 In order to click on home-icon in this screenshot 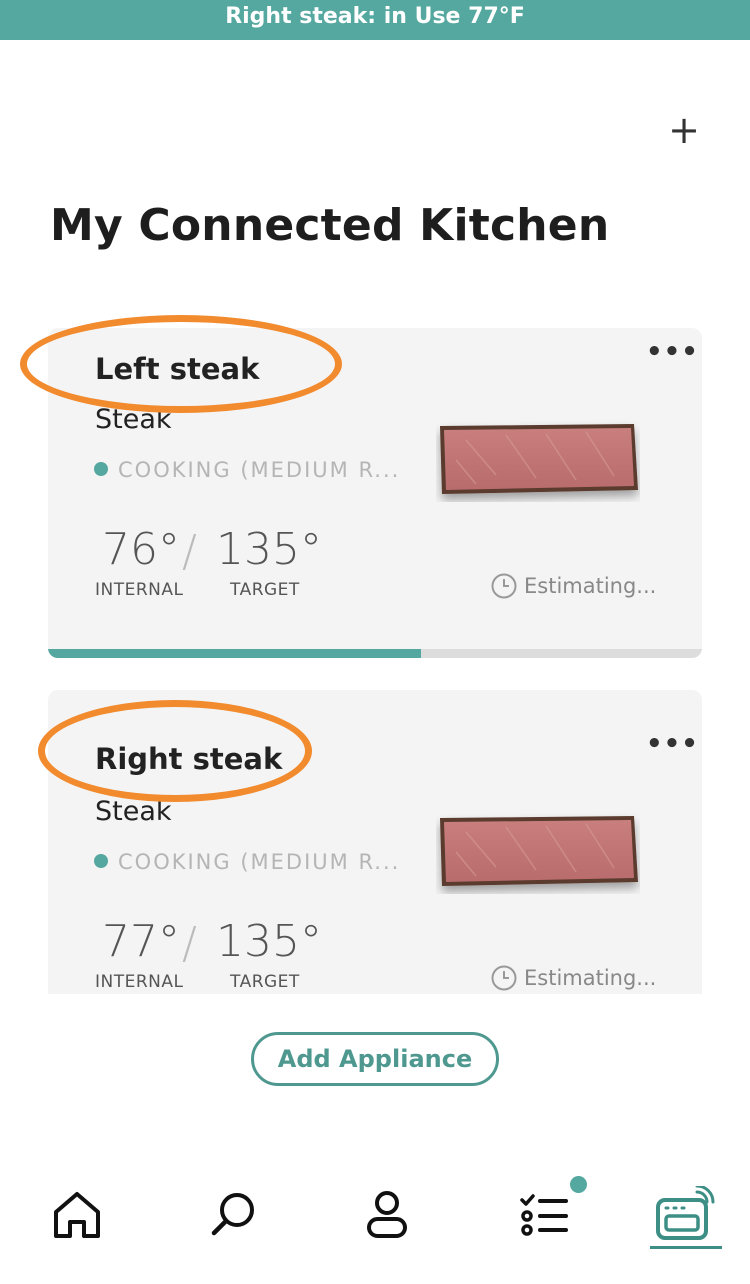, I will do `click(77, 1215)`.